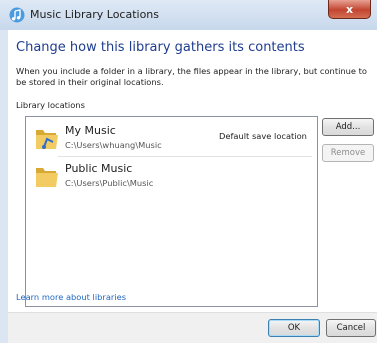 Image resolution: width=377 pixels, height=343 pixels. What do you see at coordinates (113, 145) in the screenshot?
I see `location-path: C:\Users\whuang\Music` at bounding box center [113, 145].